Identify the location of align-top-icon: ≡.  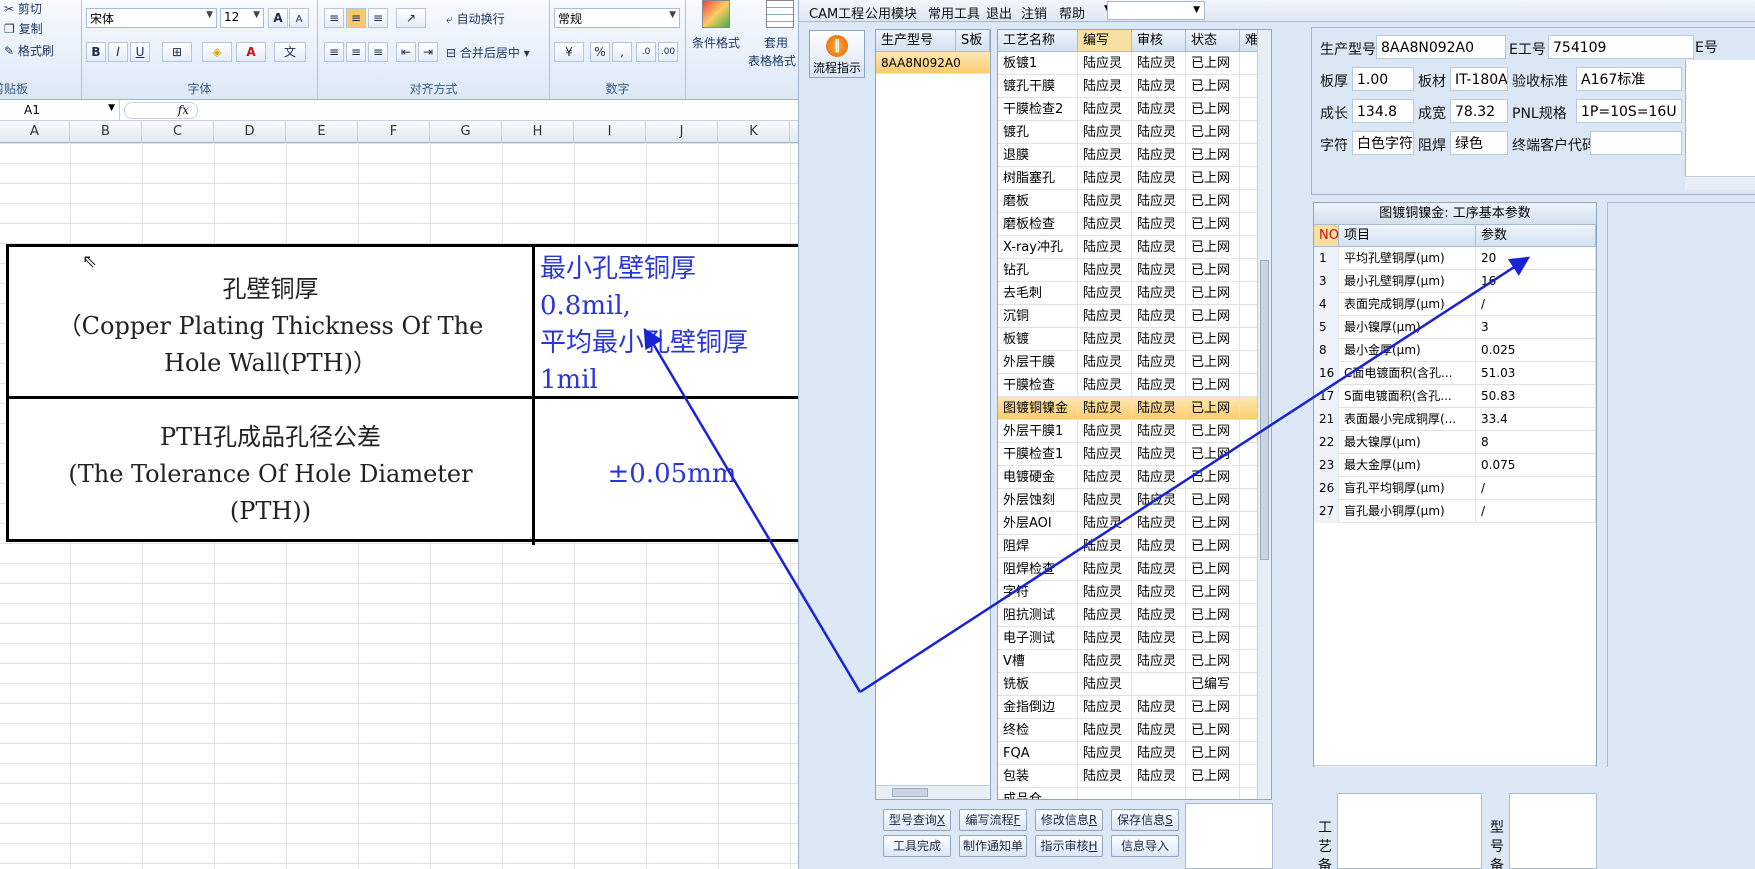
(334, 18).